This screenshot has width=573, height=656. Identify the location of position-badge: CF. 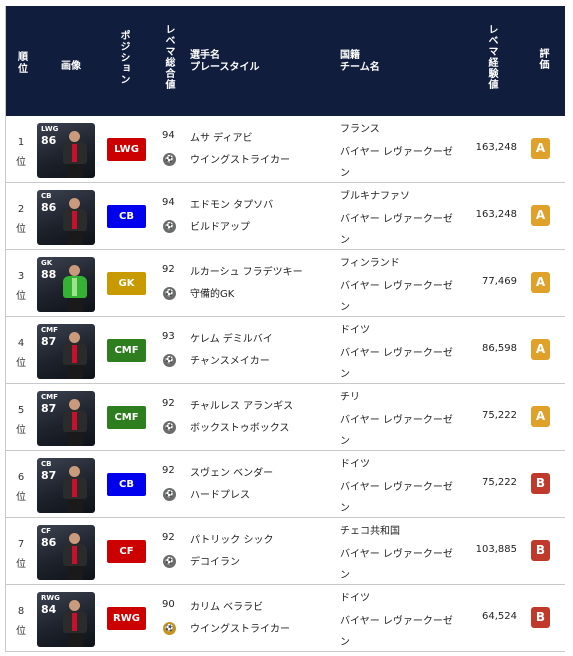
(126, 551).